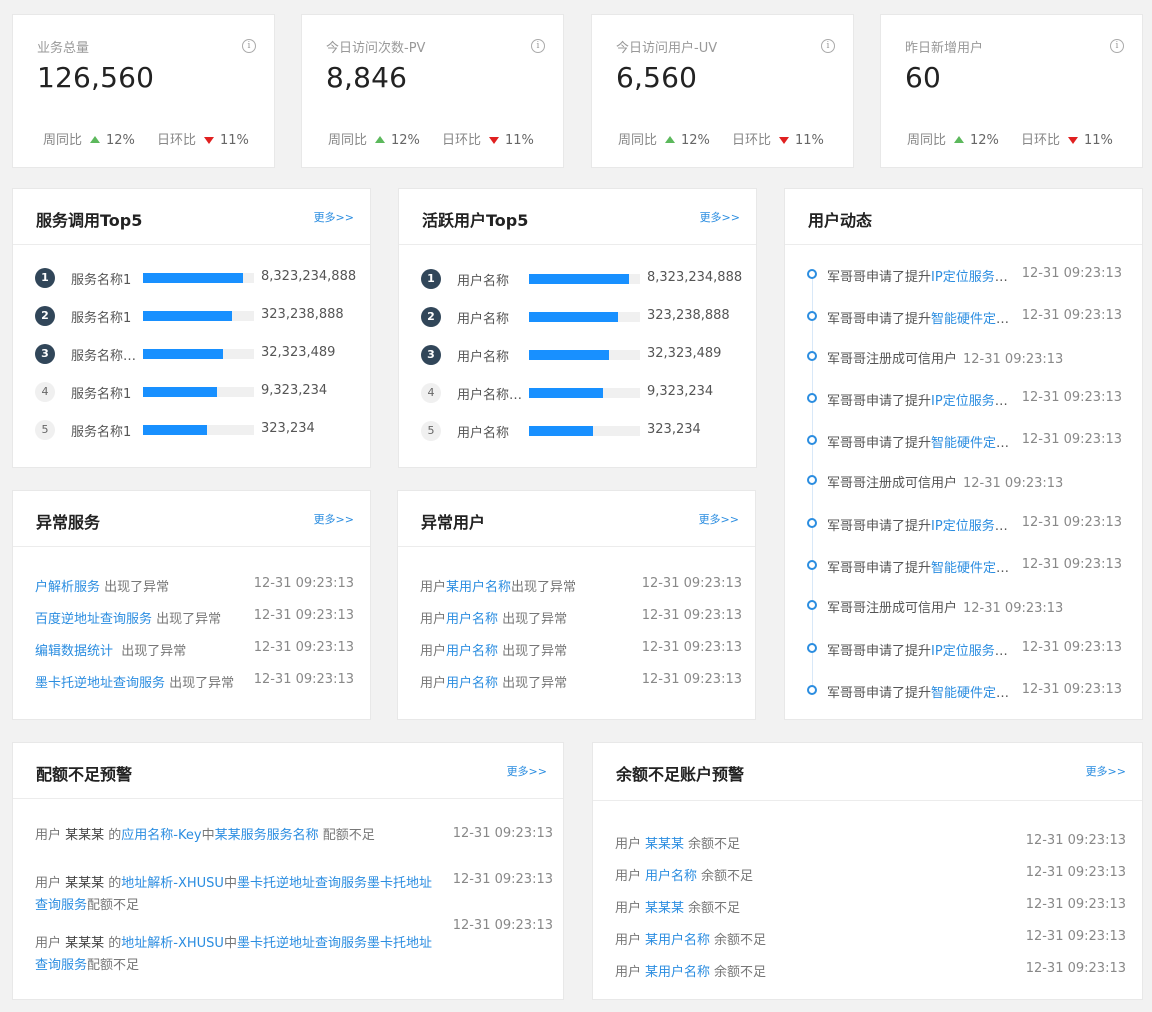 This screenshot has width=1152, height=1012. What do you see at coordinates (45, 430) in the screenshot?
I see `rank-badge: 5` at bounding box center [45, 430].